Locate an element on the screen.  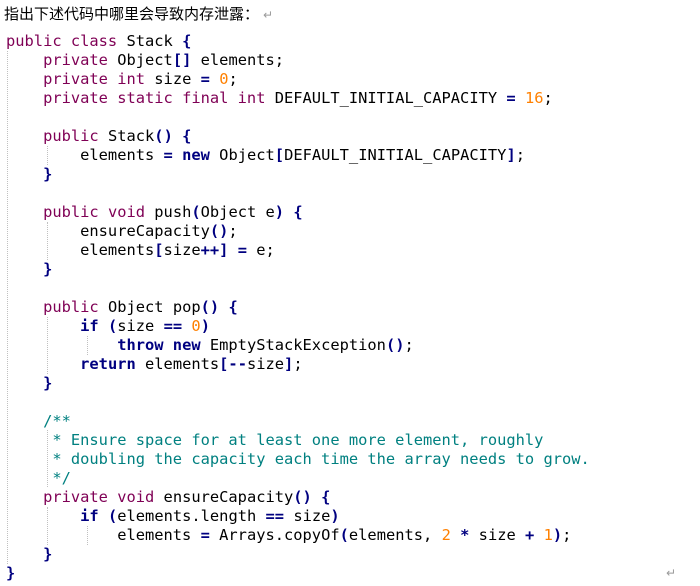
code-token: private static final int is located at coordinates (154, 98).